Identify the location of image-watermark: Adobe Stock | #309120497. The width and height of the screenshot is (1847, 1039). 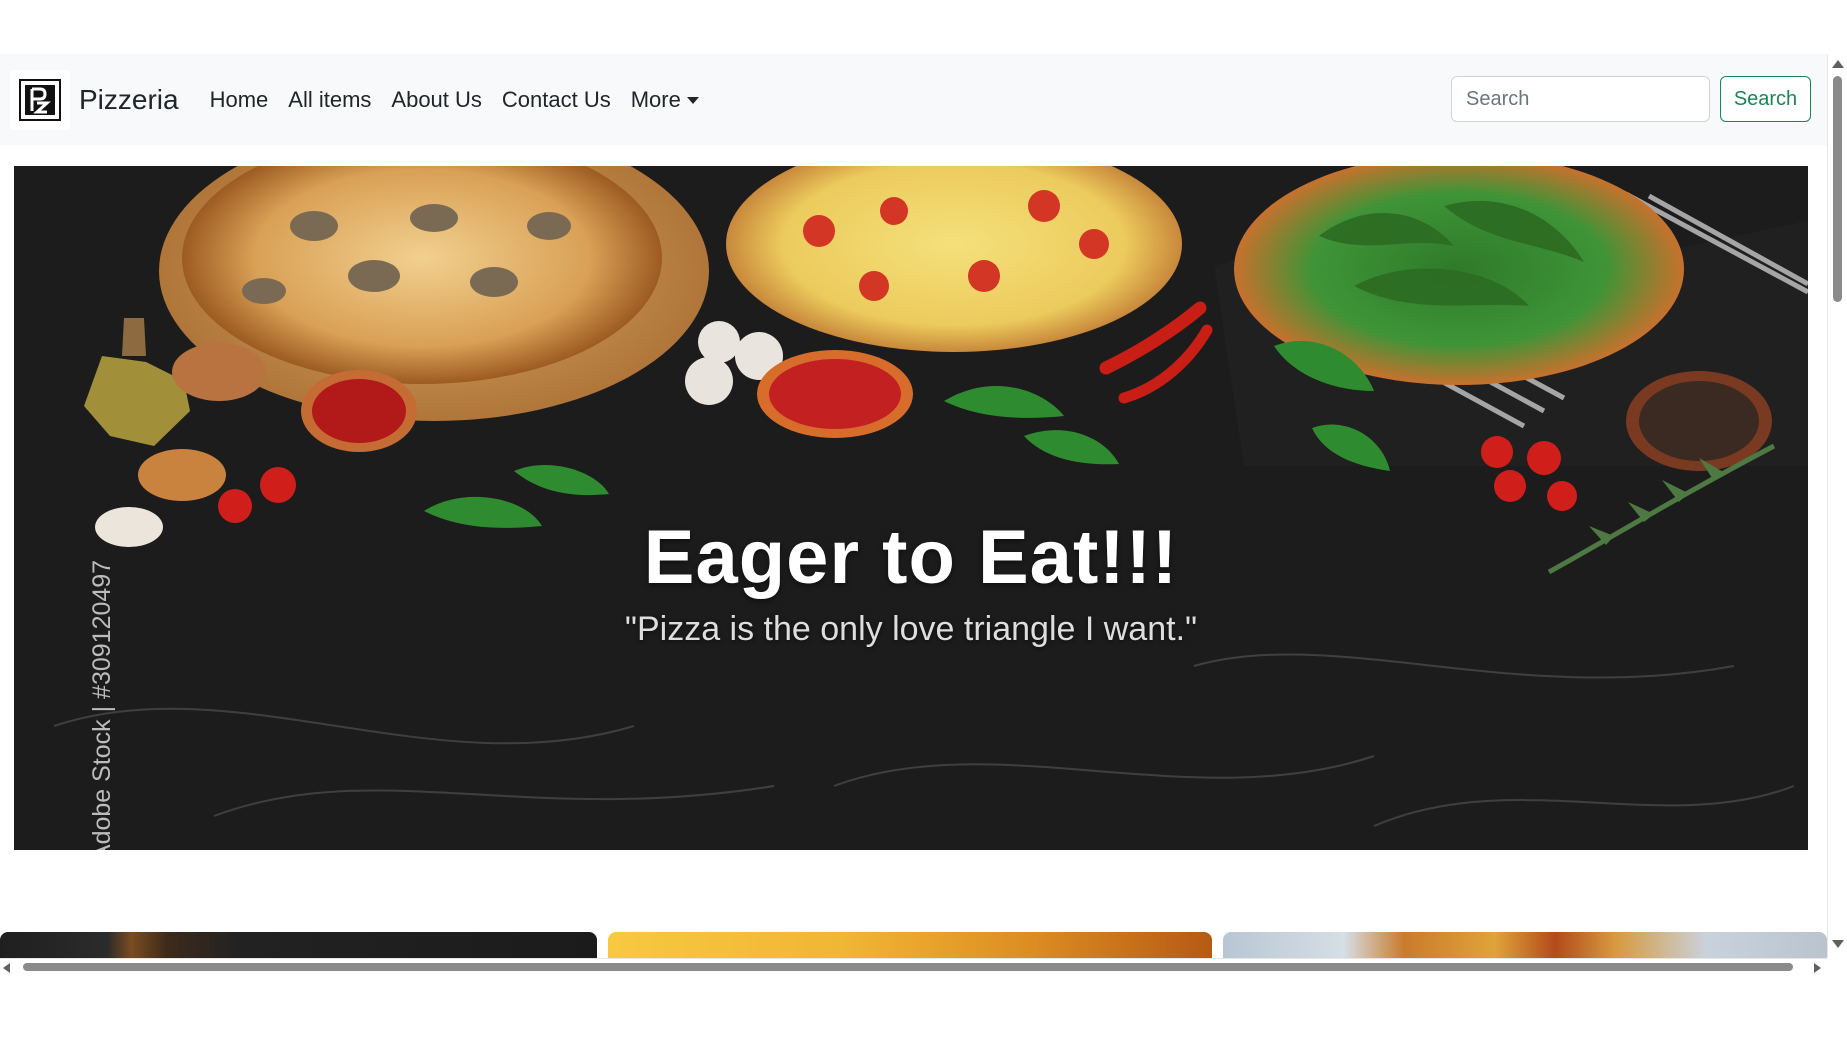
(102, 704).